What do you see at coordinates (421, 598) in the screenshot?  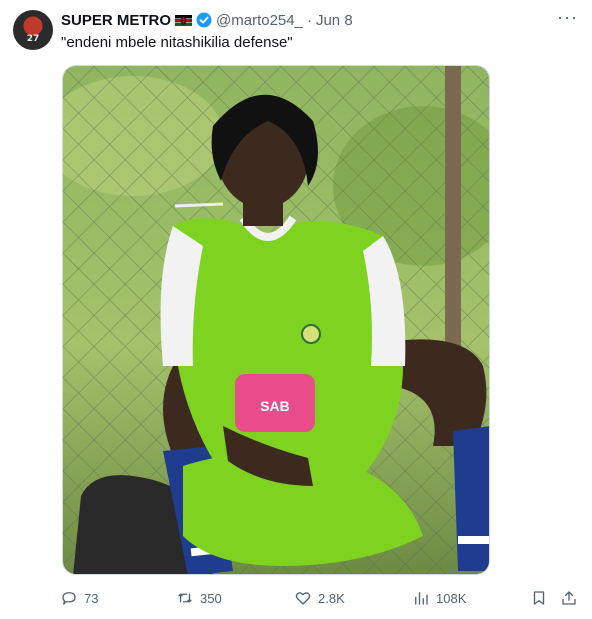 I see `views-icon` at bounding box center [421, 598].